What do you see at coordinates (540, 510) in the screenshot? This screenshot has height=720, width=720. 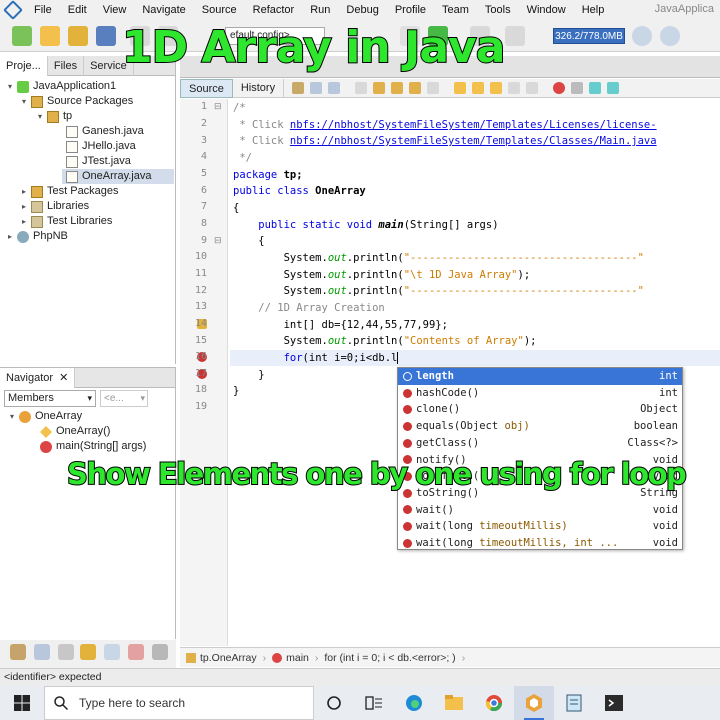 I see `completion-item: wait() void` at bounding box center [540, 510].